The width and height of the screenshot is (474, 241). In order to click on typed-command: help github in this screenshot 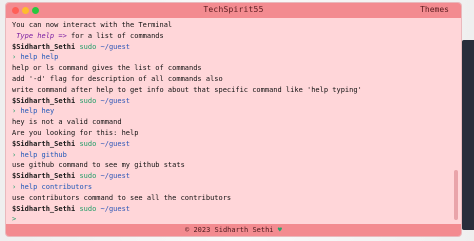, I will do `click(43, 154)`.